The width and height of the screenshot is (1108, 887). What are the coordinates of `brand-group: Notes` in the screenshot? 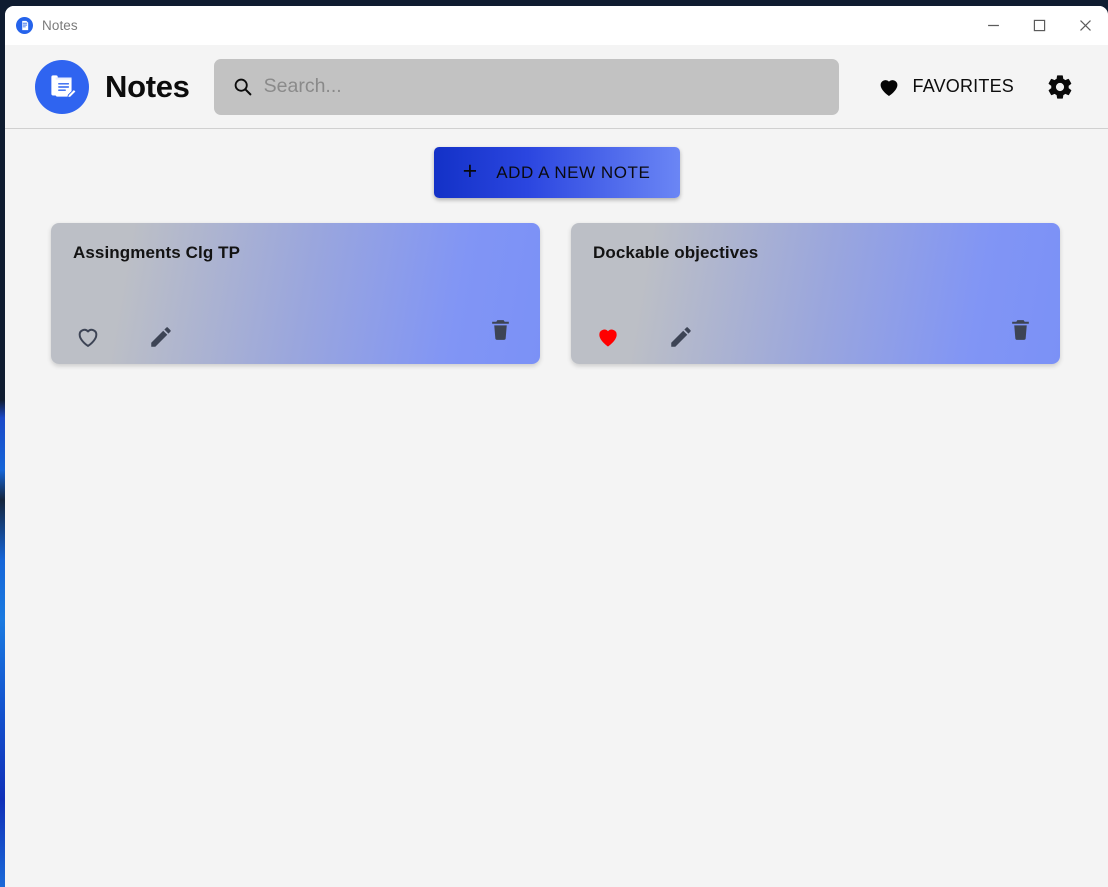 It's located at (112, 86).